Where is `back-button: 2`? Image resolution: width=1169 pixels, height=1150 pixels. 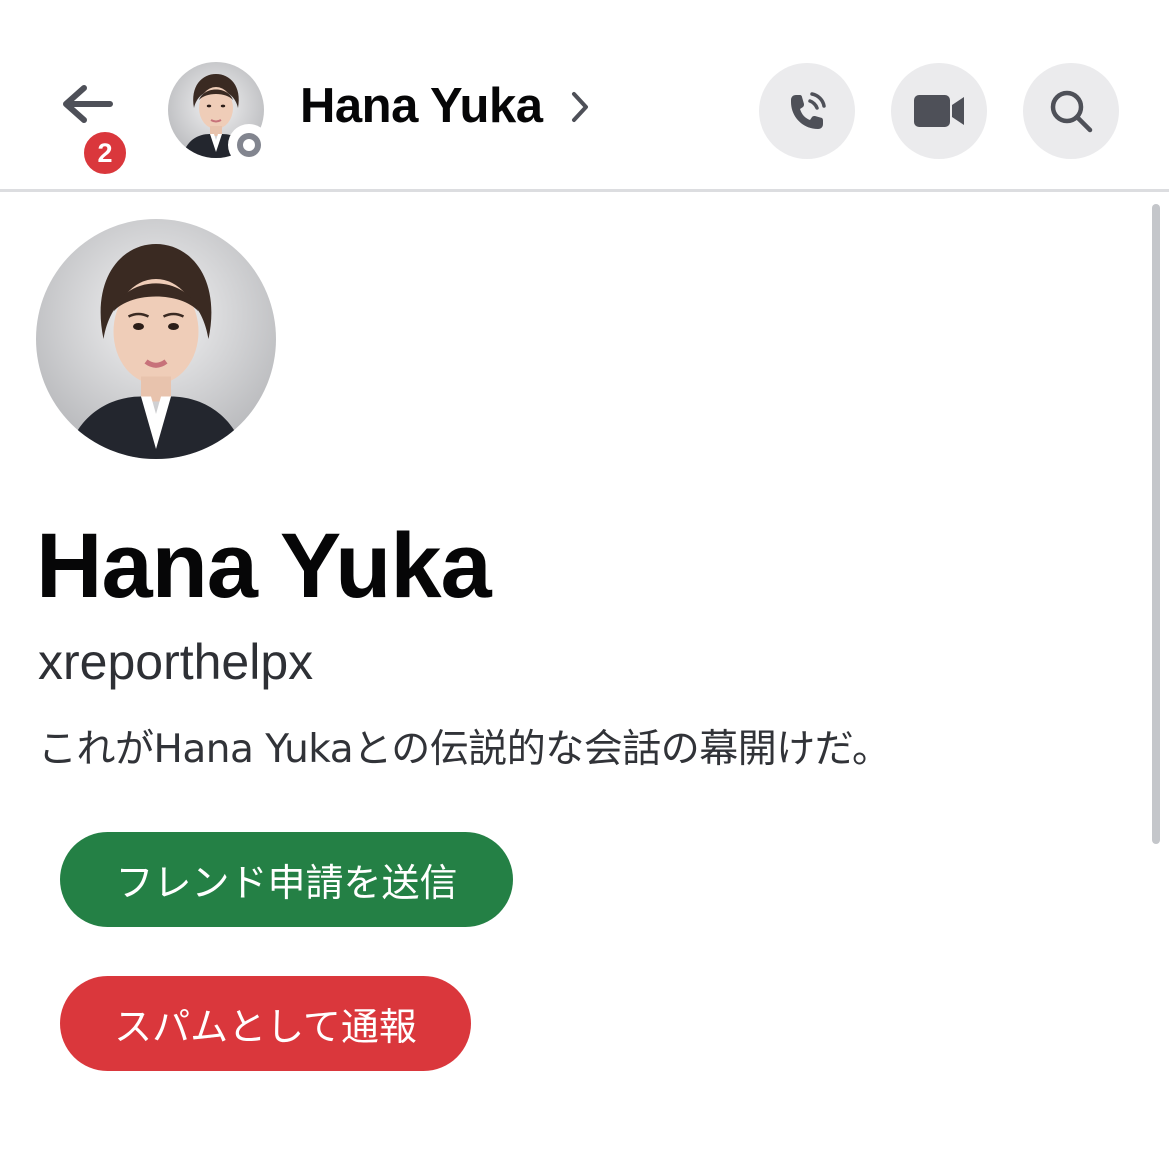 back-button: 2 is located at coordinates (89, 125).